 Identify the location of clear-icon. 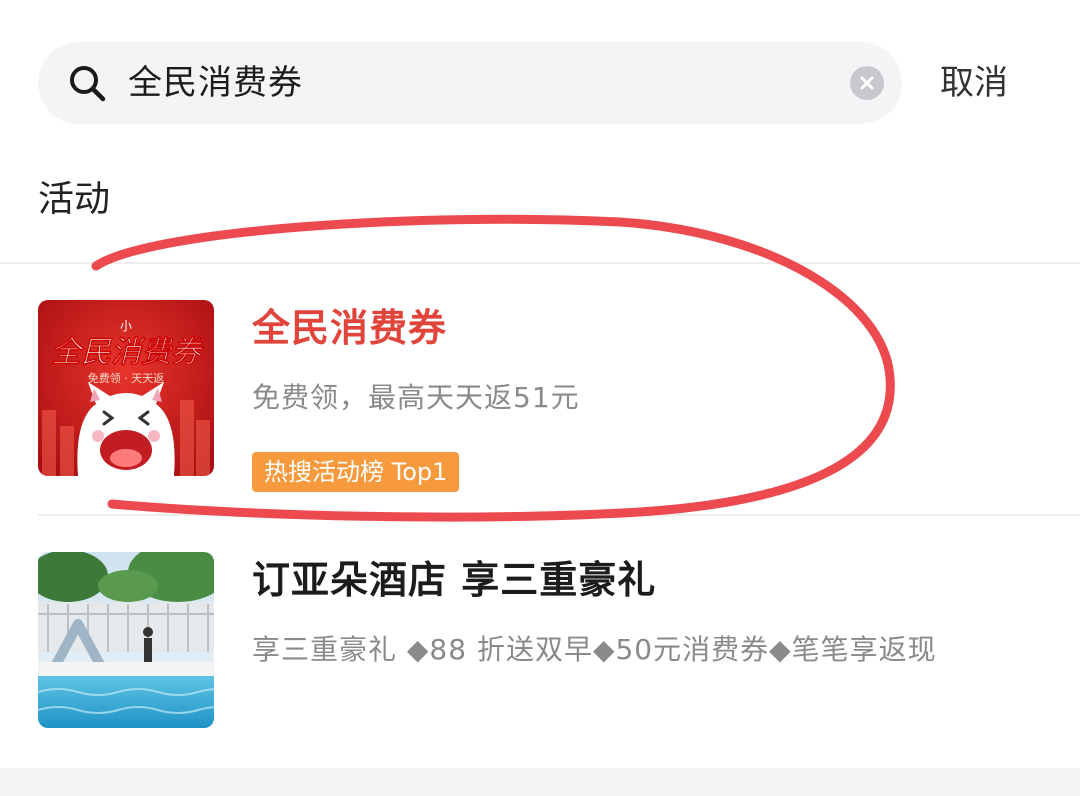
(867, 83).